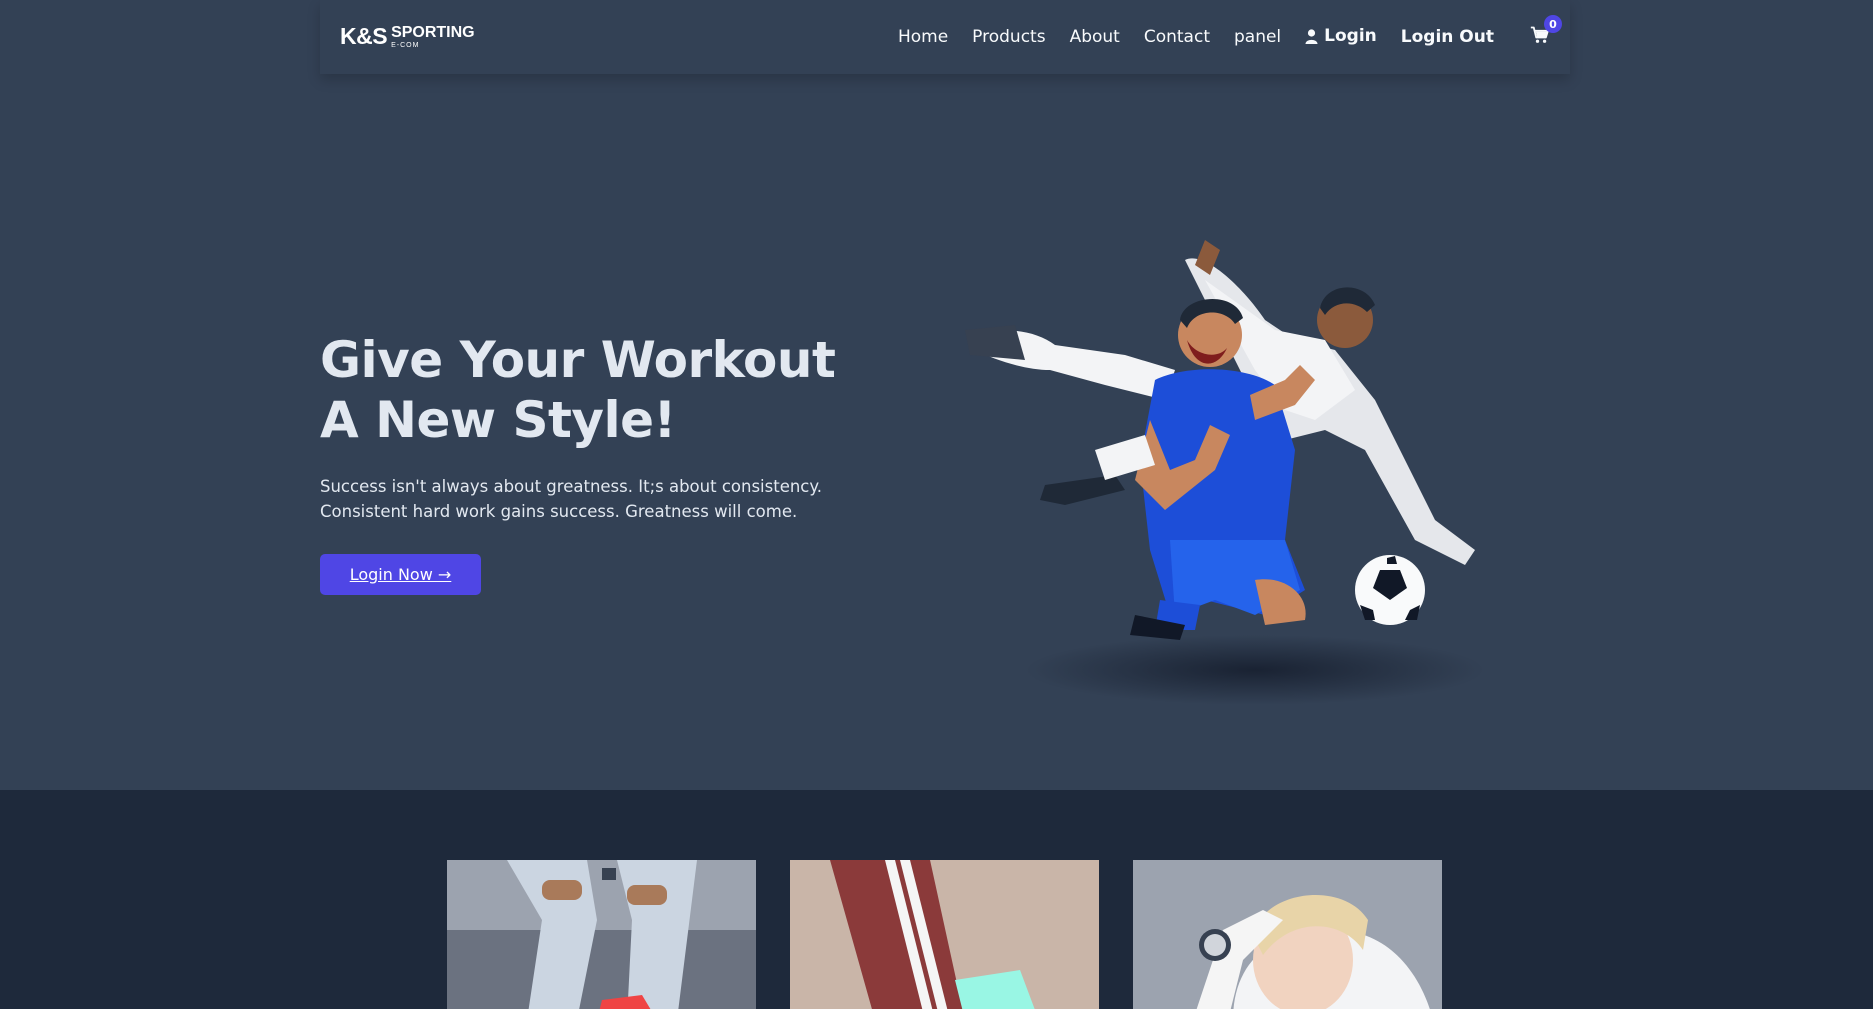  Describe the element at coordinates (405, 45) in the screenshot. I see `logo-sub-text: E-COM` at that location.